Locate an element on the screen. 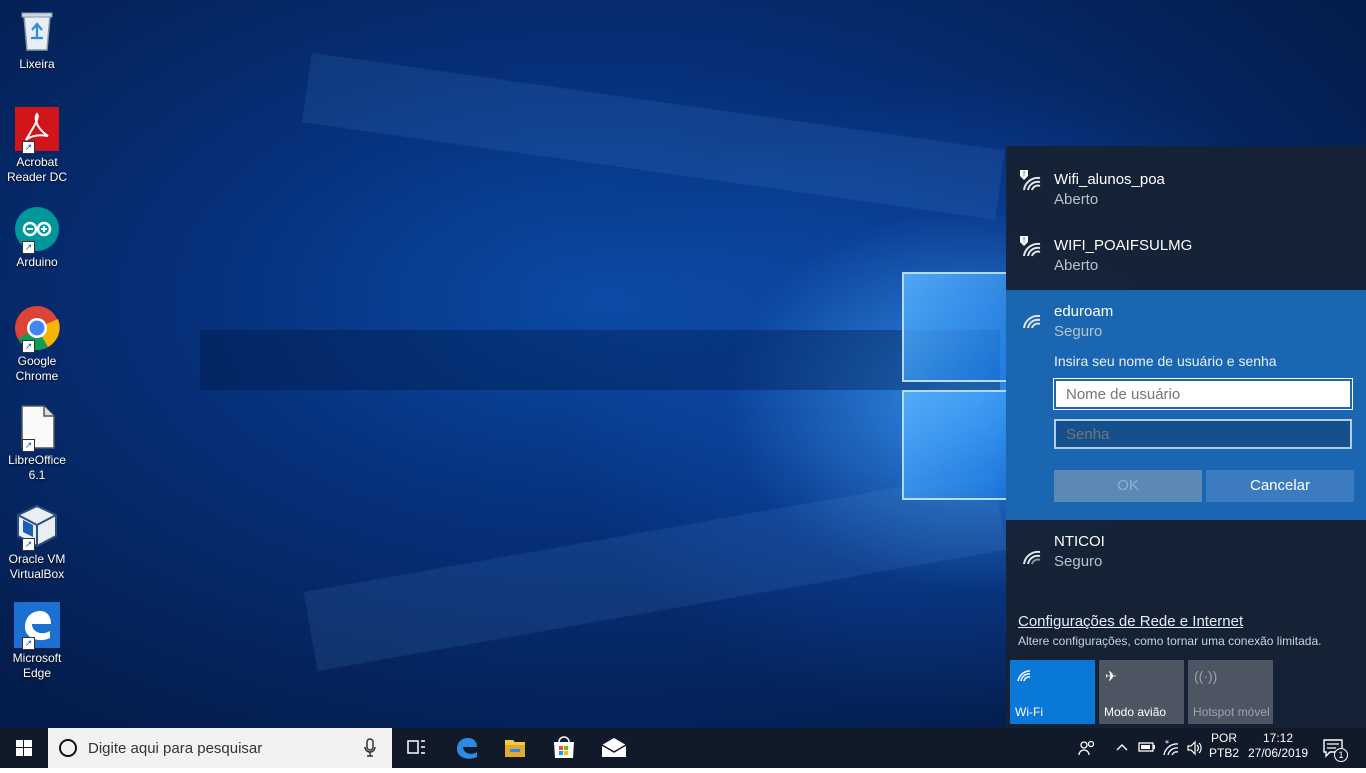 This screenshot has width=1366, height=773. clock-time: 17:12 is located at coordinates (1278, 738).